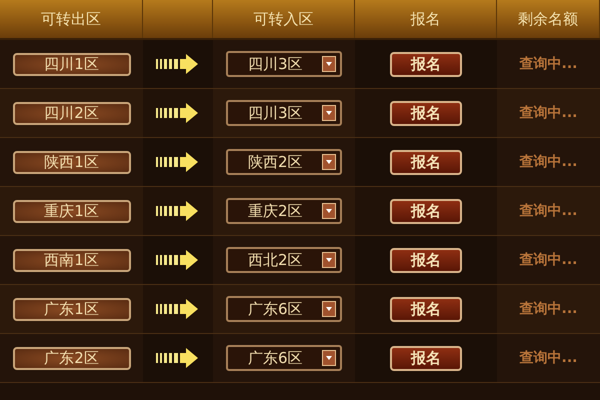 The height and width of the screenshot is (400, 600). I want to click on target-zone-dropdown: 陕西2区, so click(284, 162).